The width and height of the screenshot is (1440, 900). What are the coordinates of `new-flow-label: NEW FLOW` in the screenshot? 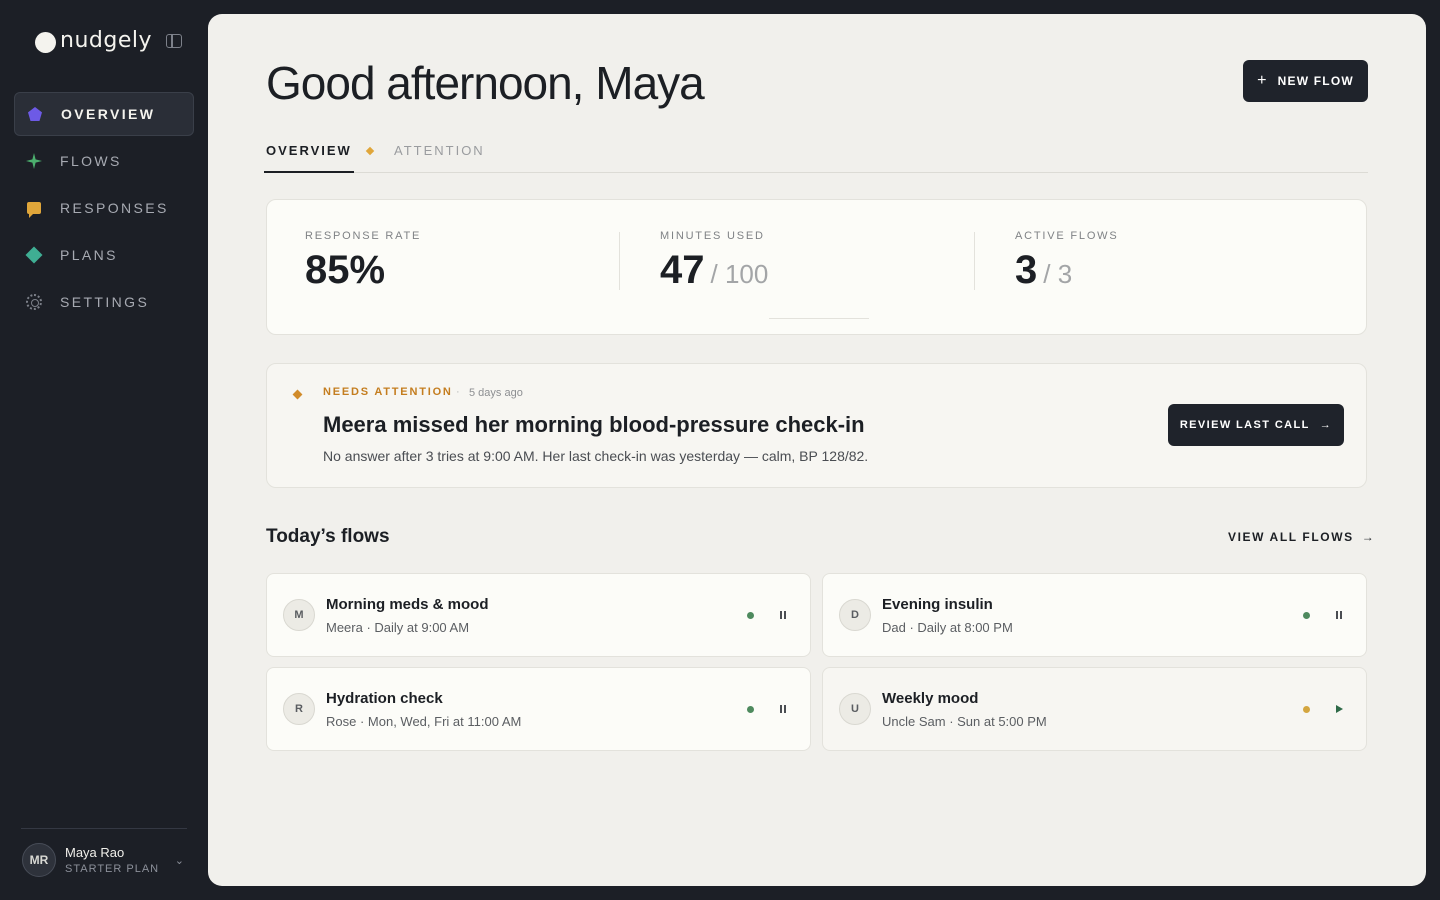 It's located at (1315, 81).